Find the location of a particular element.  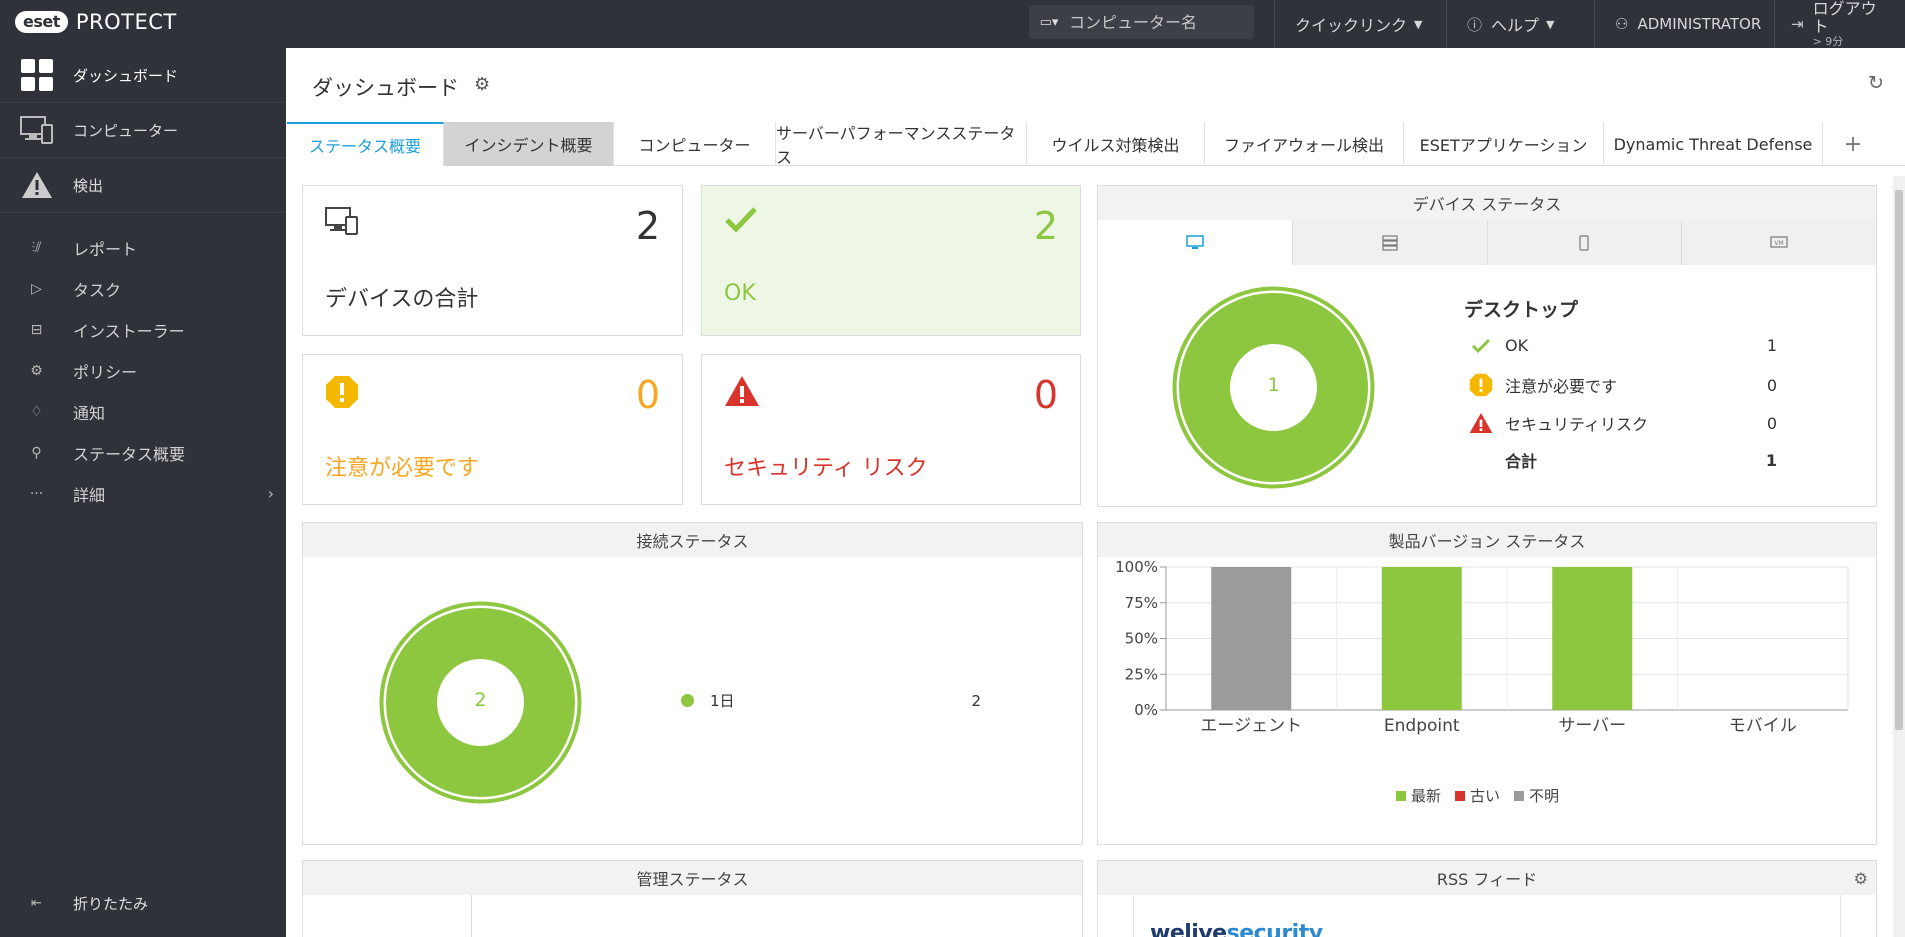

tab-vm: VM is located at coordinates (1779, 242).